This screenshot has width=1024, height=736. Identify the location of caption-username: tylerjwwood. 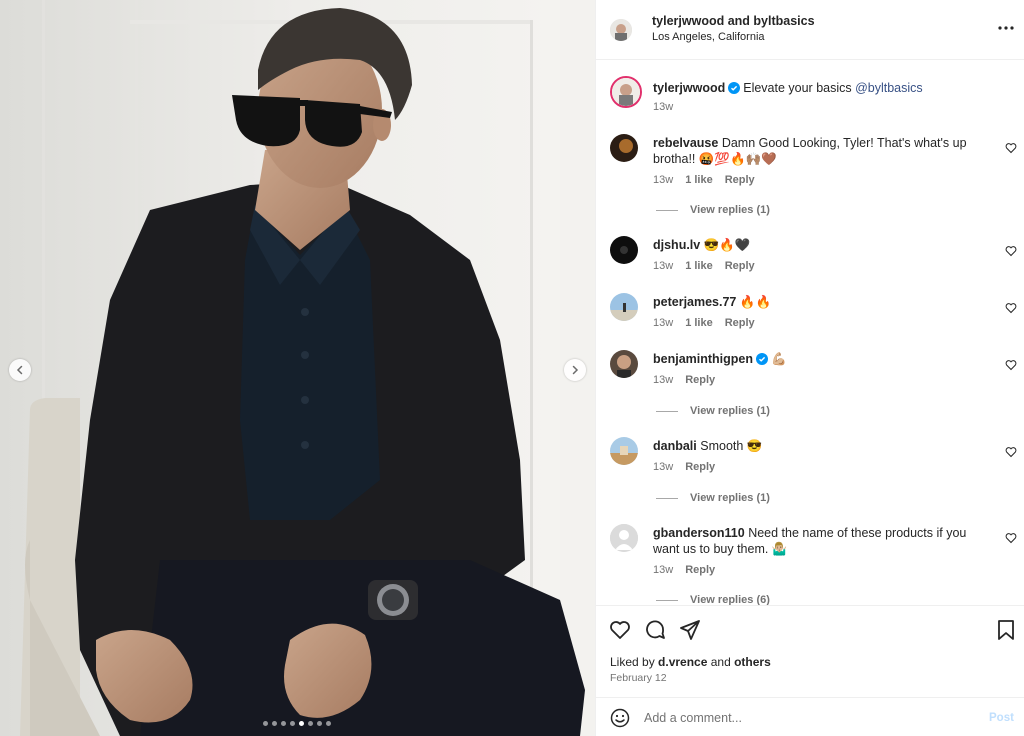
(689, 88).